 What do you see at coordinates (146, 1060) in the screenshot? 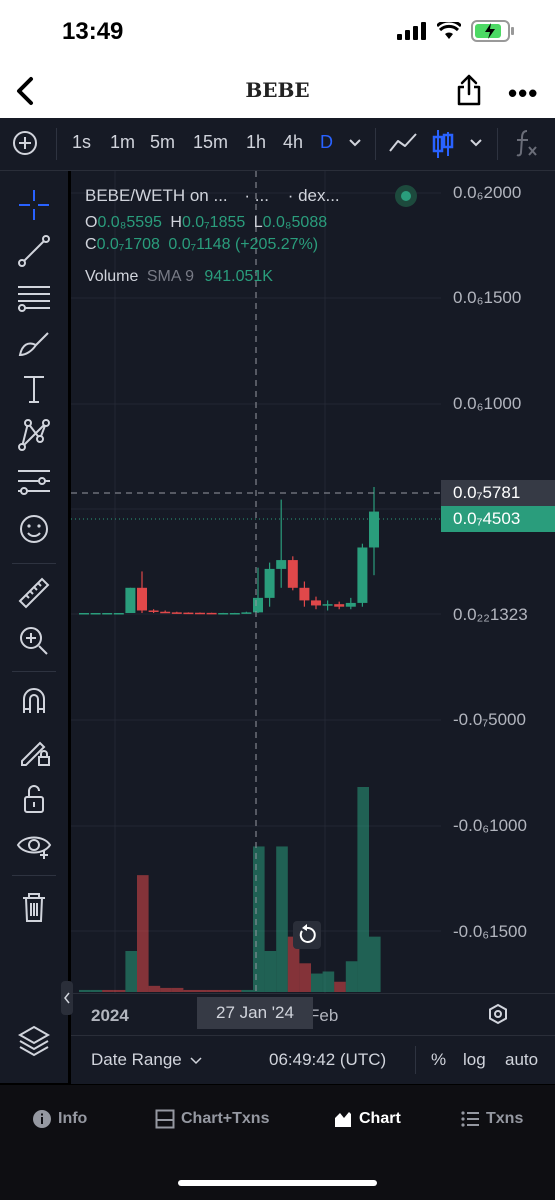
I see `date-range-button: Date Range` at bounding box center [146, 1060].